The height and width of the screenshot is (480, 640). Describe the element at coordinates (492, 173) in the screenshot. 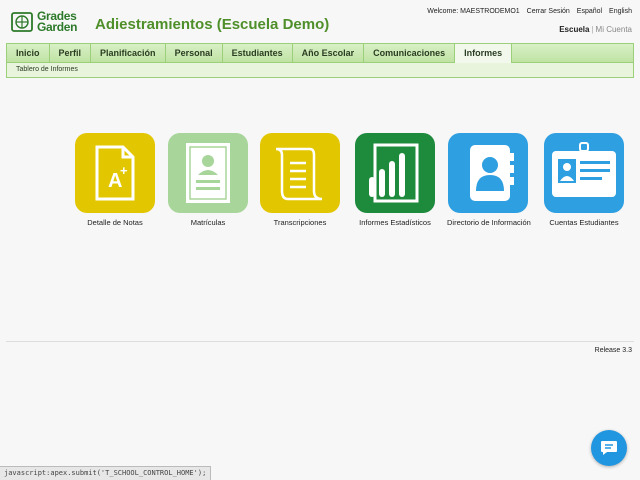

I see `address-book-icon` at that location.